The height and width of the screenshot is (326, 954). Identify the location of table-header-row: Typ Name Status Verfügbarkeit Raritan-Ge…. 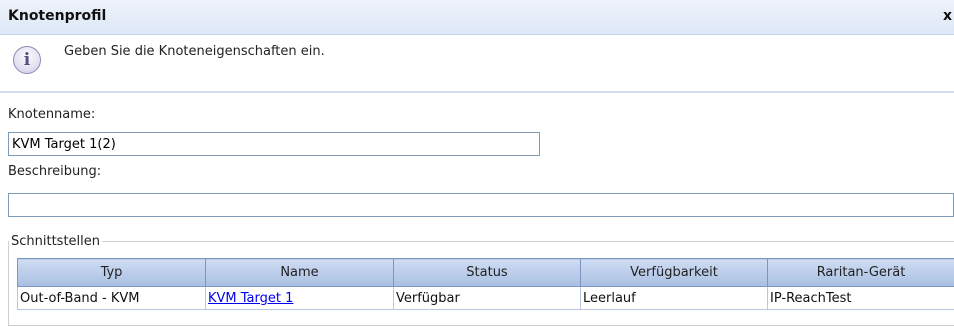
(485, 272).